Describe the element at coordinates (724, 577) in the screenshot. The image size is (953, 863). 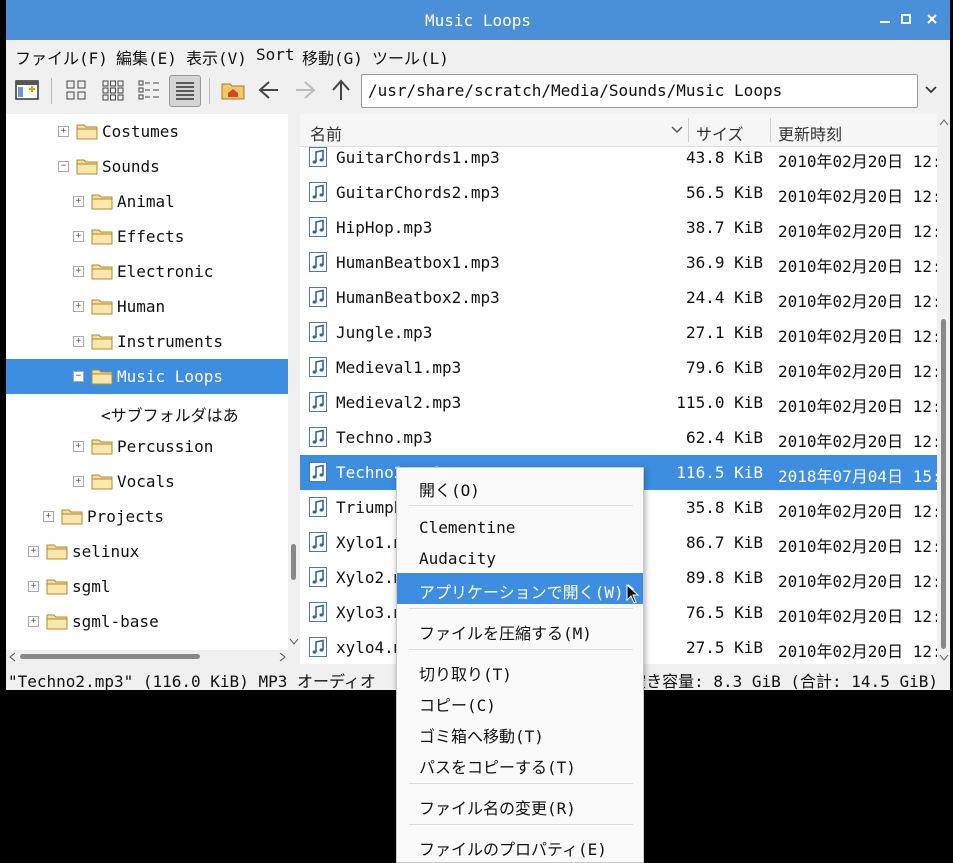
I see `file-size: 89.8 KiB` at that location.